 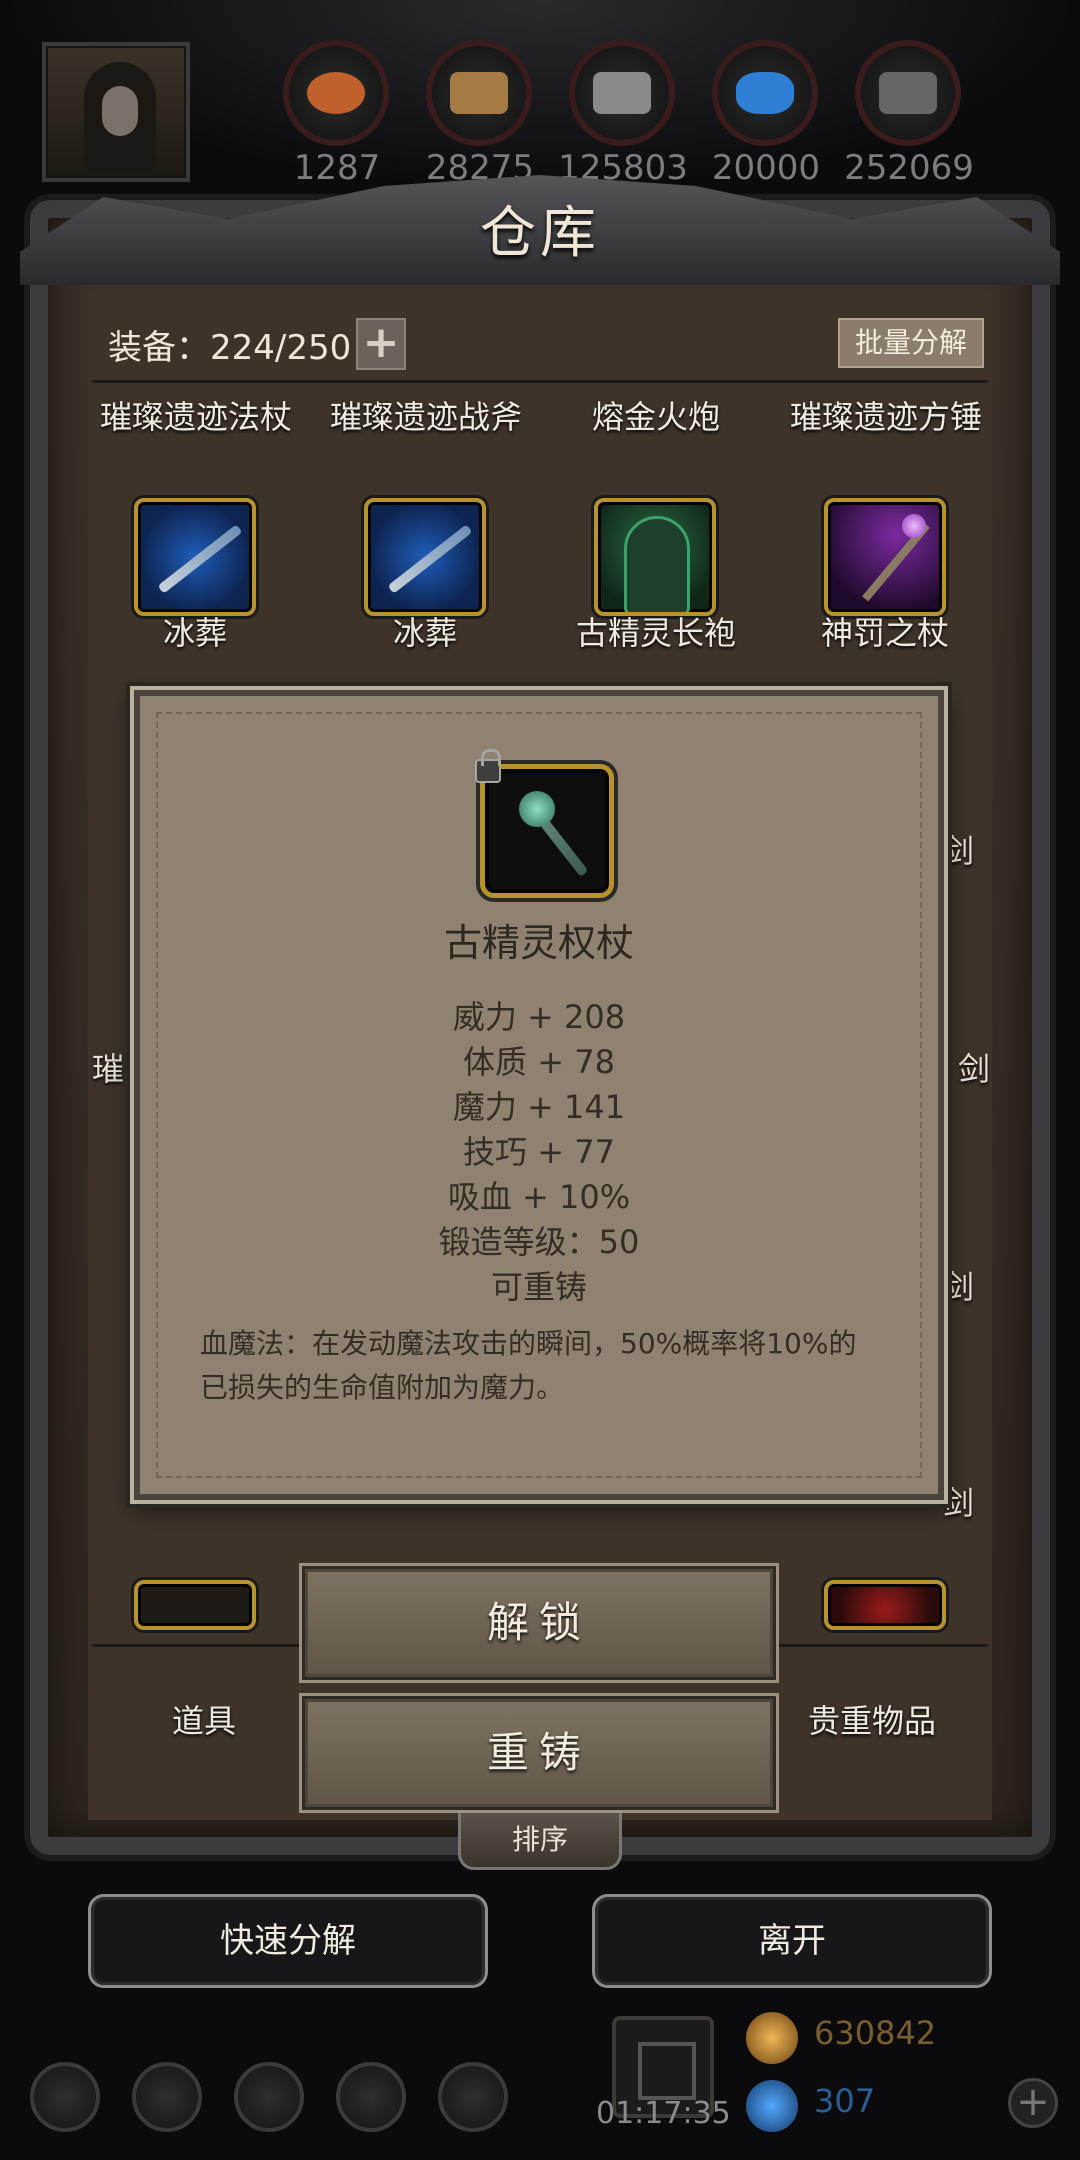 I want to click on stat-line: 技巧 + 77, so click(x=539, y=1152).